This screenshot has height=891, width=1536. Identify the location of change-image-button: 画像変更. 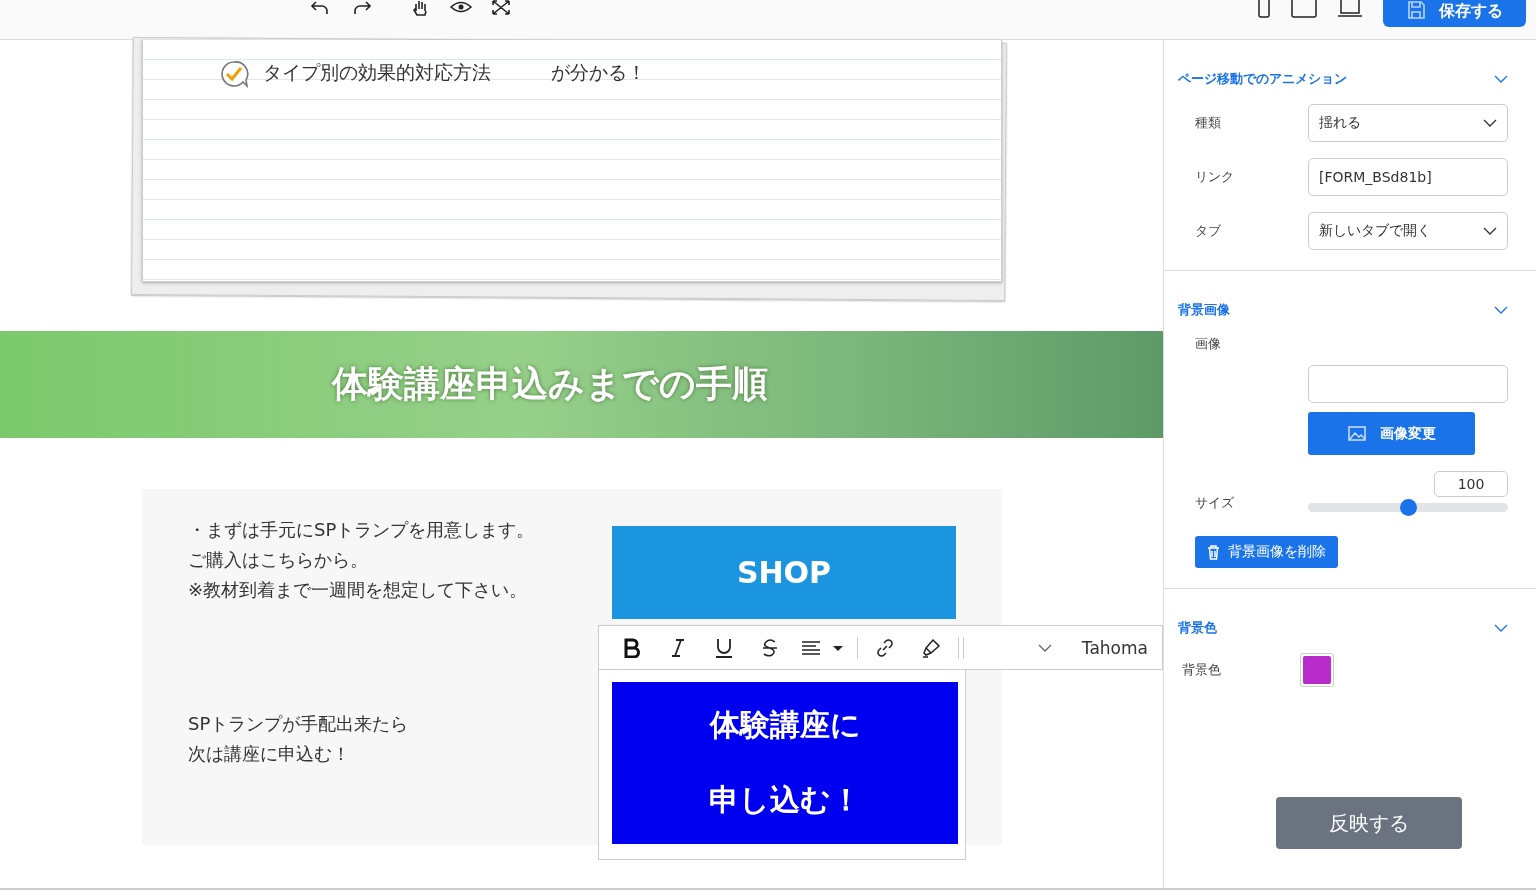
(1391, 433).